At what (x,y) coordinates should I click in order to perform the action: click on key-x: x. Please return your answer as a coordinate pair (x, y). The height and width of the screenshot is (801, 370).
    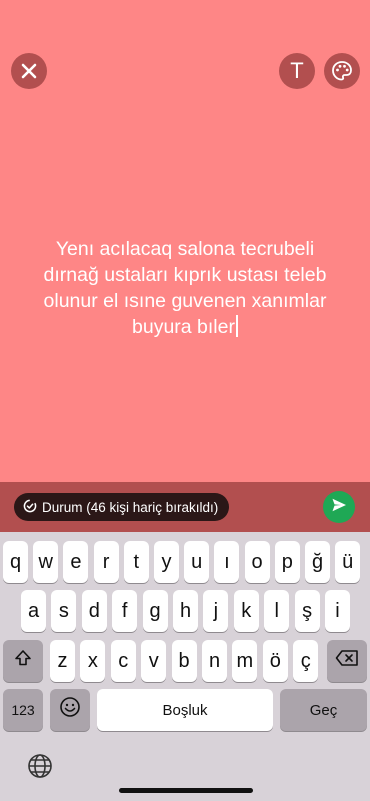
    Looking at the image, I should click on (93, 661).